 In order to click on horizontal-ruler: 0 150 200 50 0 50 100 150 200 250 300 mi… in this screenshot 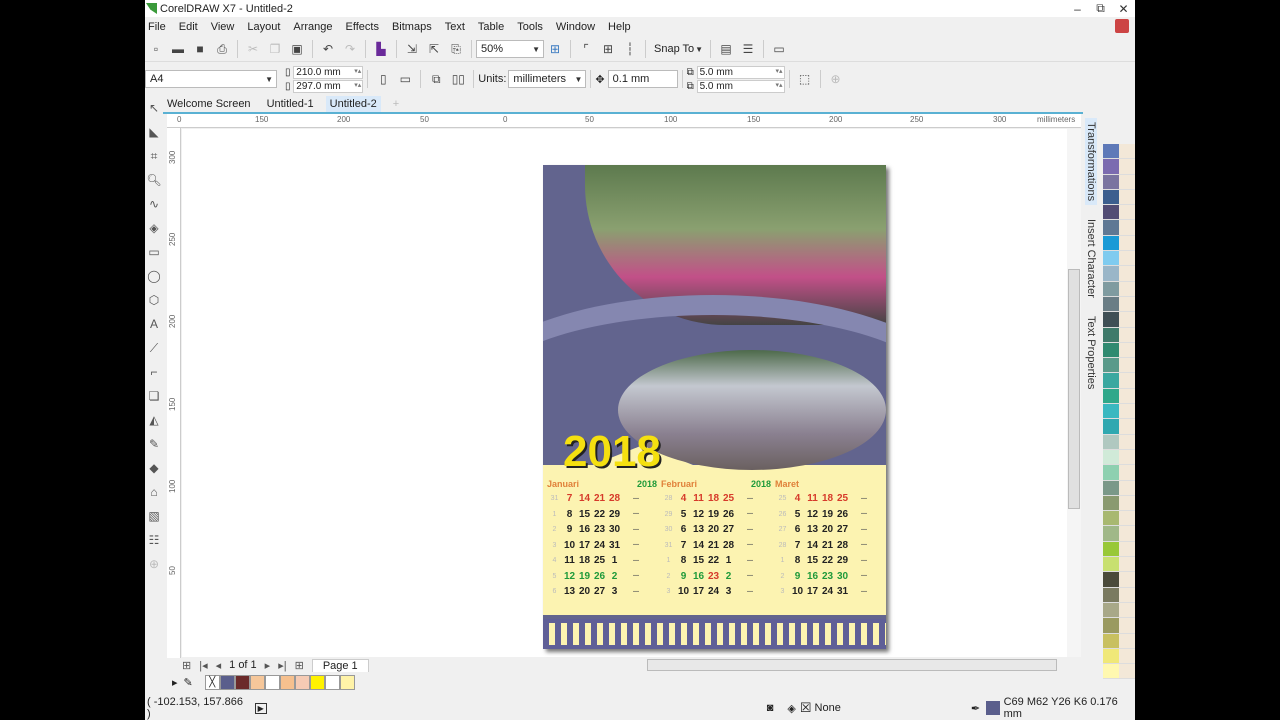, I will do `click(624, 121)`.